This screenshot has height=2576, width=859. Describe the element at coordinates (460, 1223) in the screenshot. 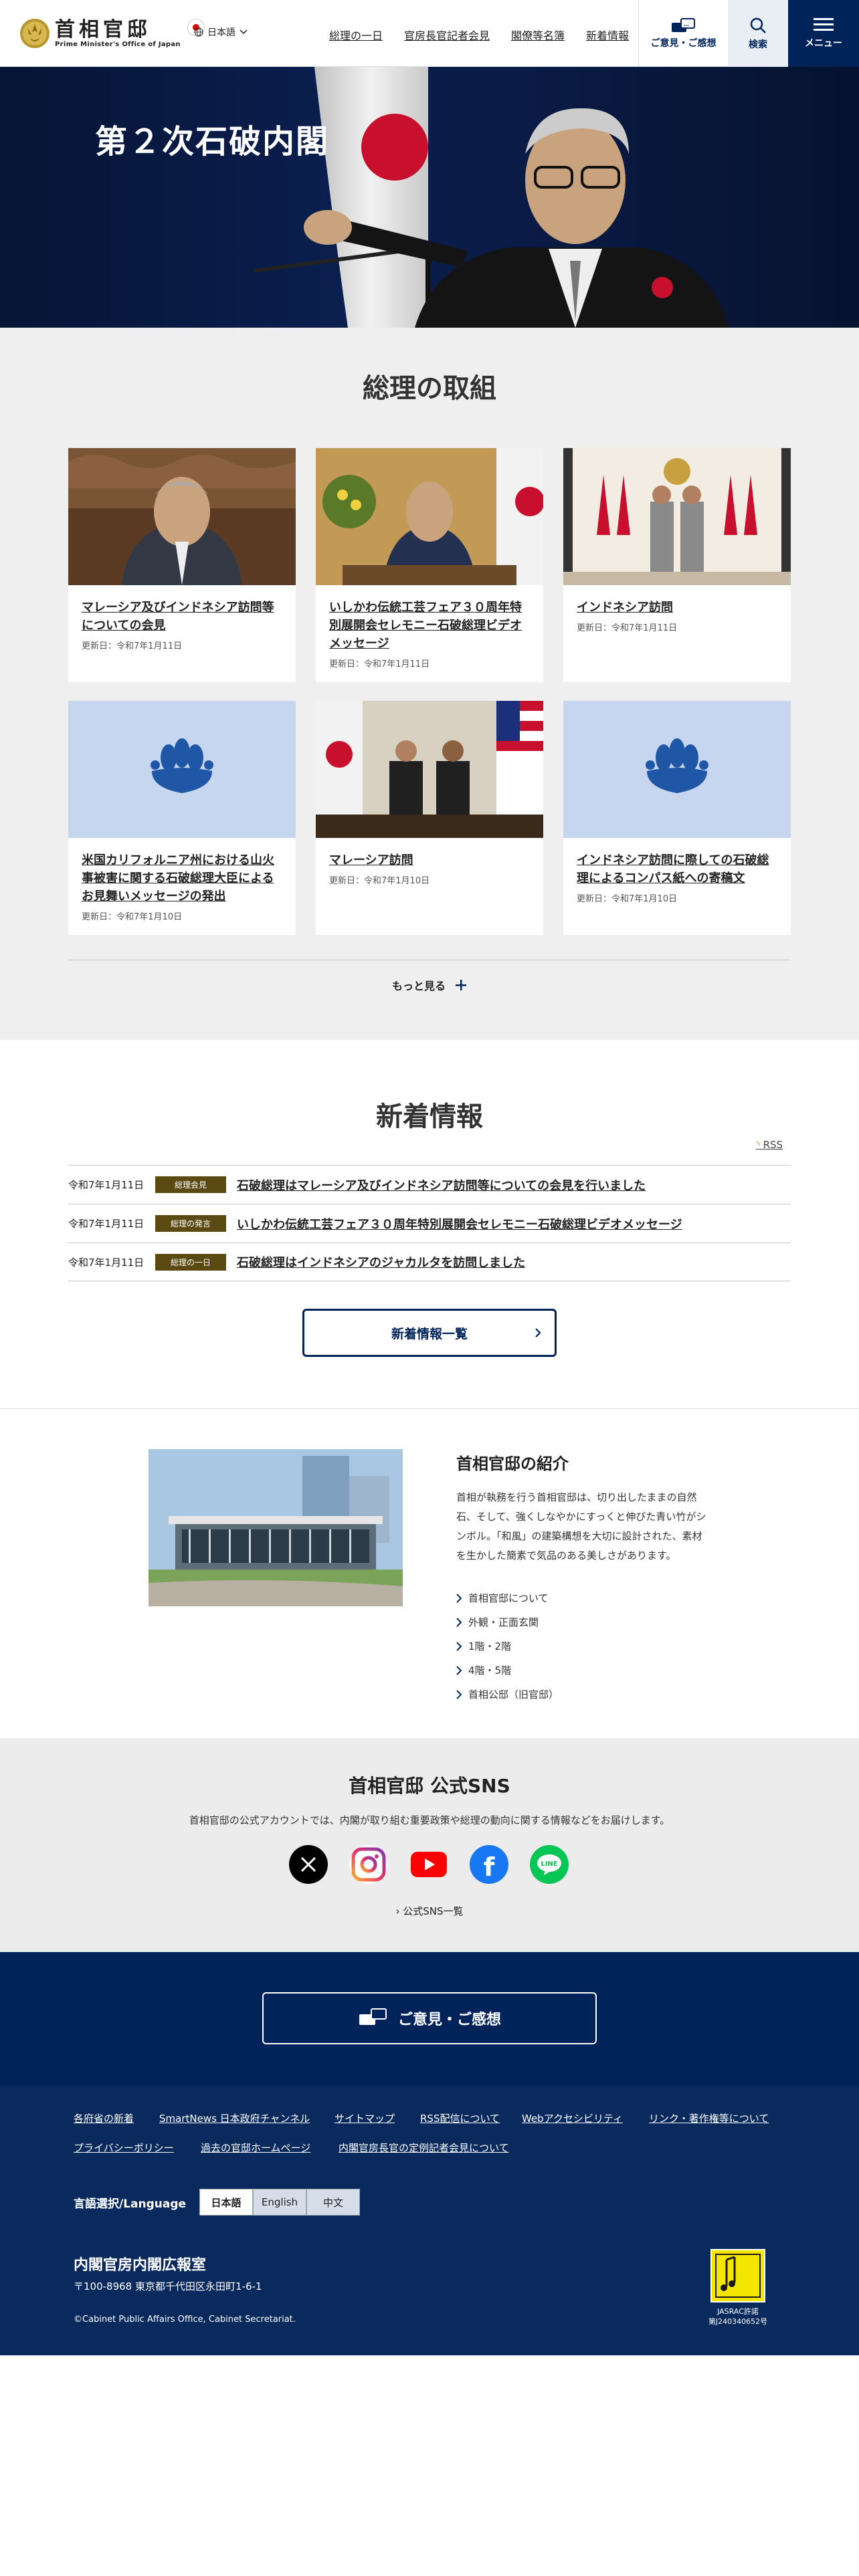

I see `news-title: いしかわ伝統工芸フェア３０周年特別展開会セレモニー石破総理ビデオメッセージ` at that location.